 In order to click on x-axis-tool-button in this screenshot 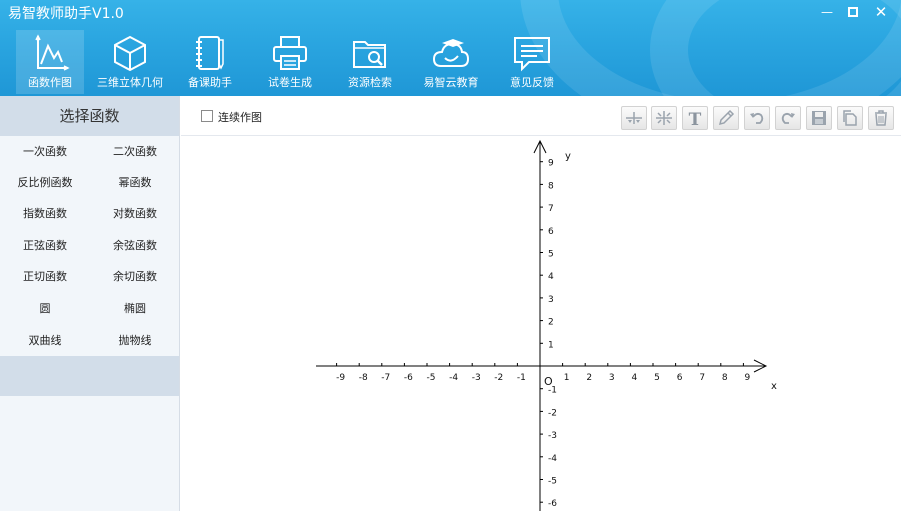, I will do `click(634, 118)`.